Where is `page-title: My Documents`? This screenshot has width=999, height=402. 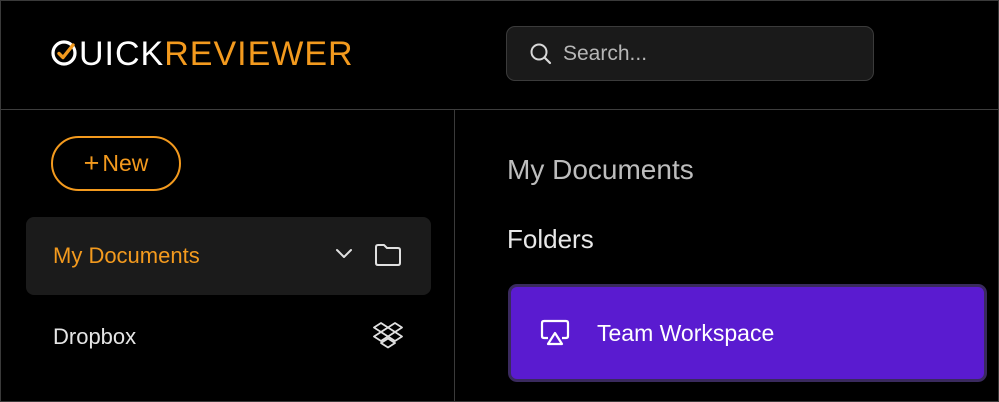
page-title: My Documents is located at coordinates (600, 169).